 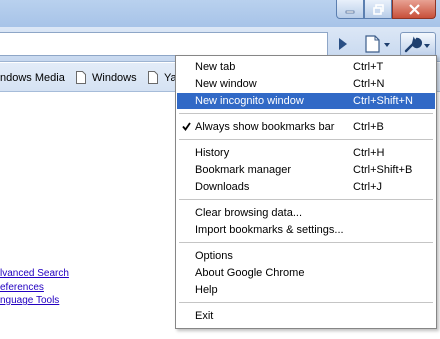 What do you see at coordinates (249, 101) in the screenshot?
I see `menu-item-label: New incognito window` at bounding box center [249, 101].